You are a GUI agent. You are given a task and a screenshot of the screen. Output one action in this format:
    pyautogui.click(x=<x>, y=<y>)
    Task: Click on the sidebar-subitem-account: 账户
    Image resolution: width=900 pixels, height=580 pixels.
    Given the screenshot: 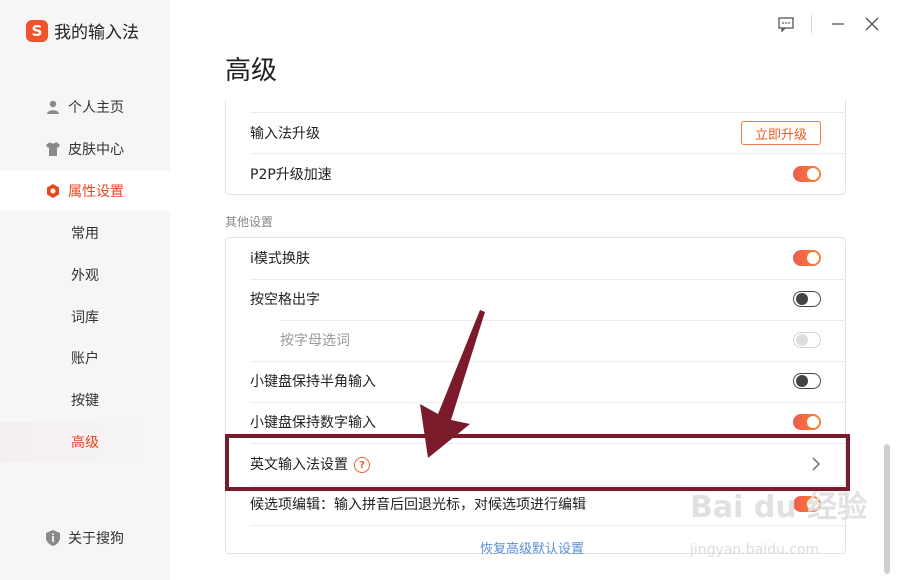 What is the action you would take?
    pyautogui.click(x=85, y=358)
    